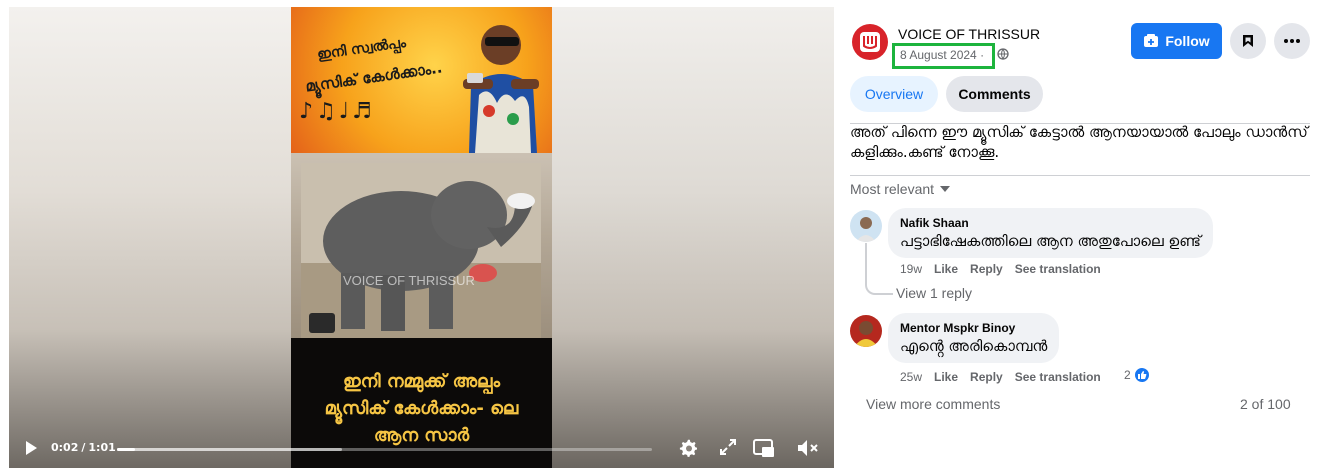 The height and width of the screenshot is (468, 1322). I want to click on comment-actions: 19w Like Reply See translation, so click(1000, 269).